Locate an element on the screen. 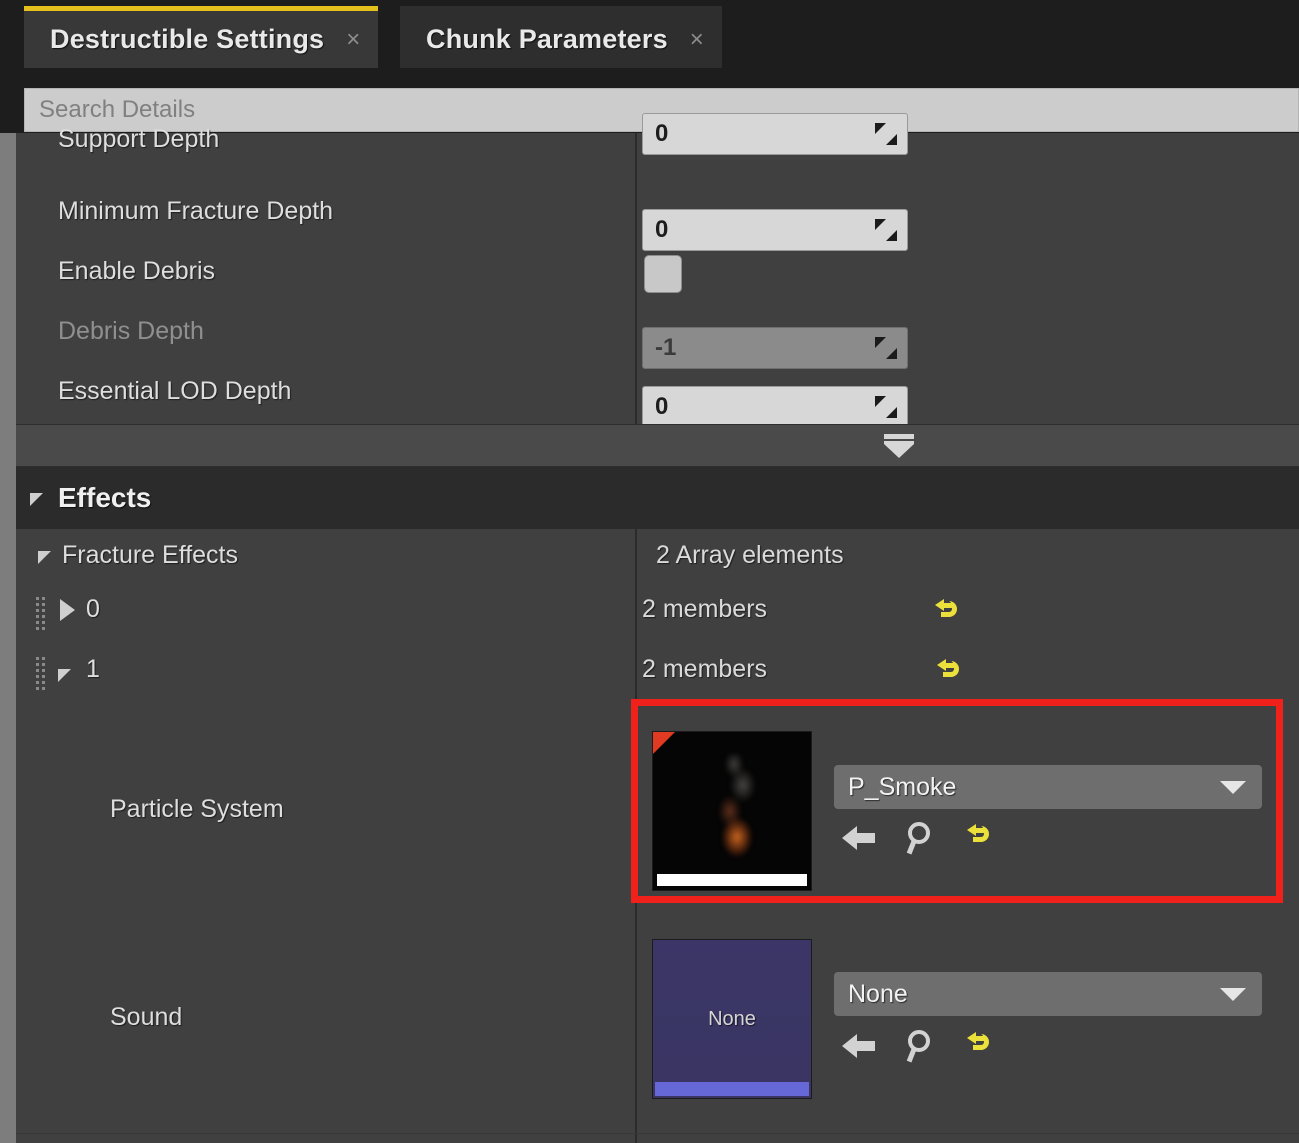  particle-thumbnail is located at coordinates (732, 811).